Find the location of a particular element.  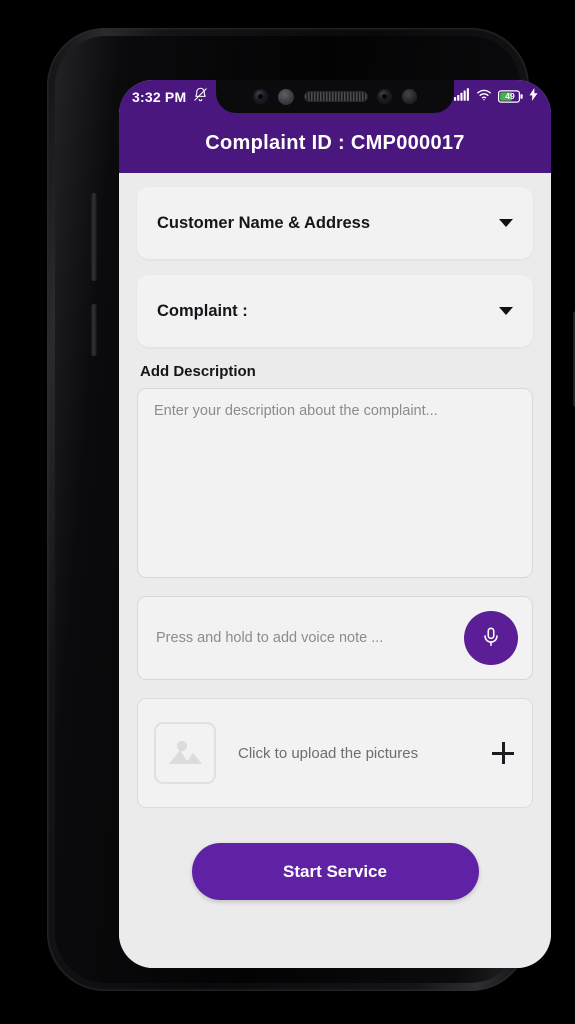

dropdown-complaint: Complaint : is located at coordinates (335, 311).